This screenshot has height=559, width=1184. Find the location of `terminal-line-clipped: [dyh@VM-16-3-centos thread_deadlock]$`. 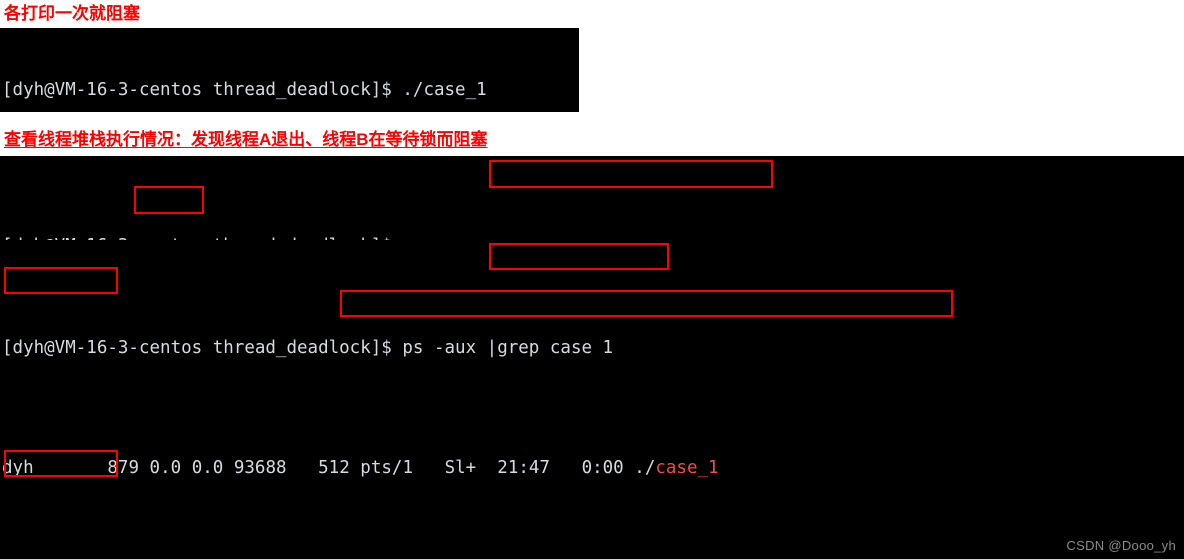

terminal-line-clipped: [dyh@VM-16-3-centos thread_deadlock]$ is located at coordinates (593, 237).